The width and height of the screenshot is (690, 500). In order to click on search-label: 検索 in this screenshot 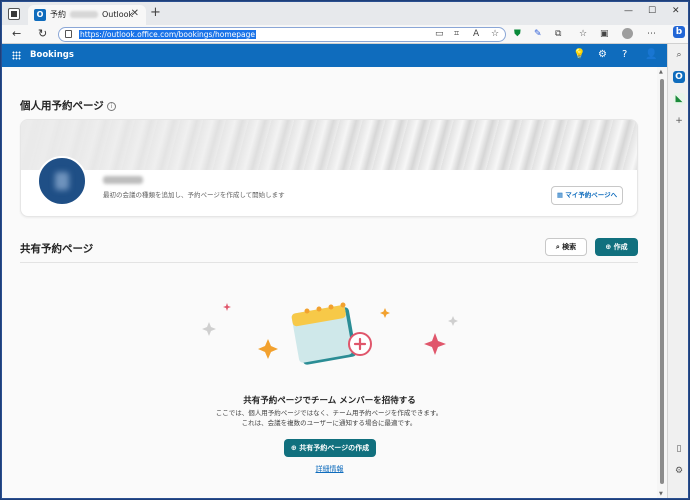, I will do `click(569, 247)`.